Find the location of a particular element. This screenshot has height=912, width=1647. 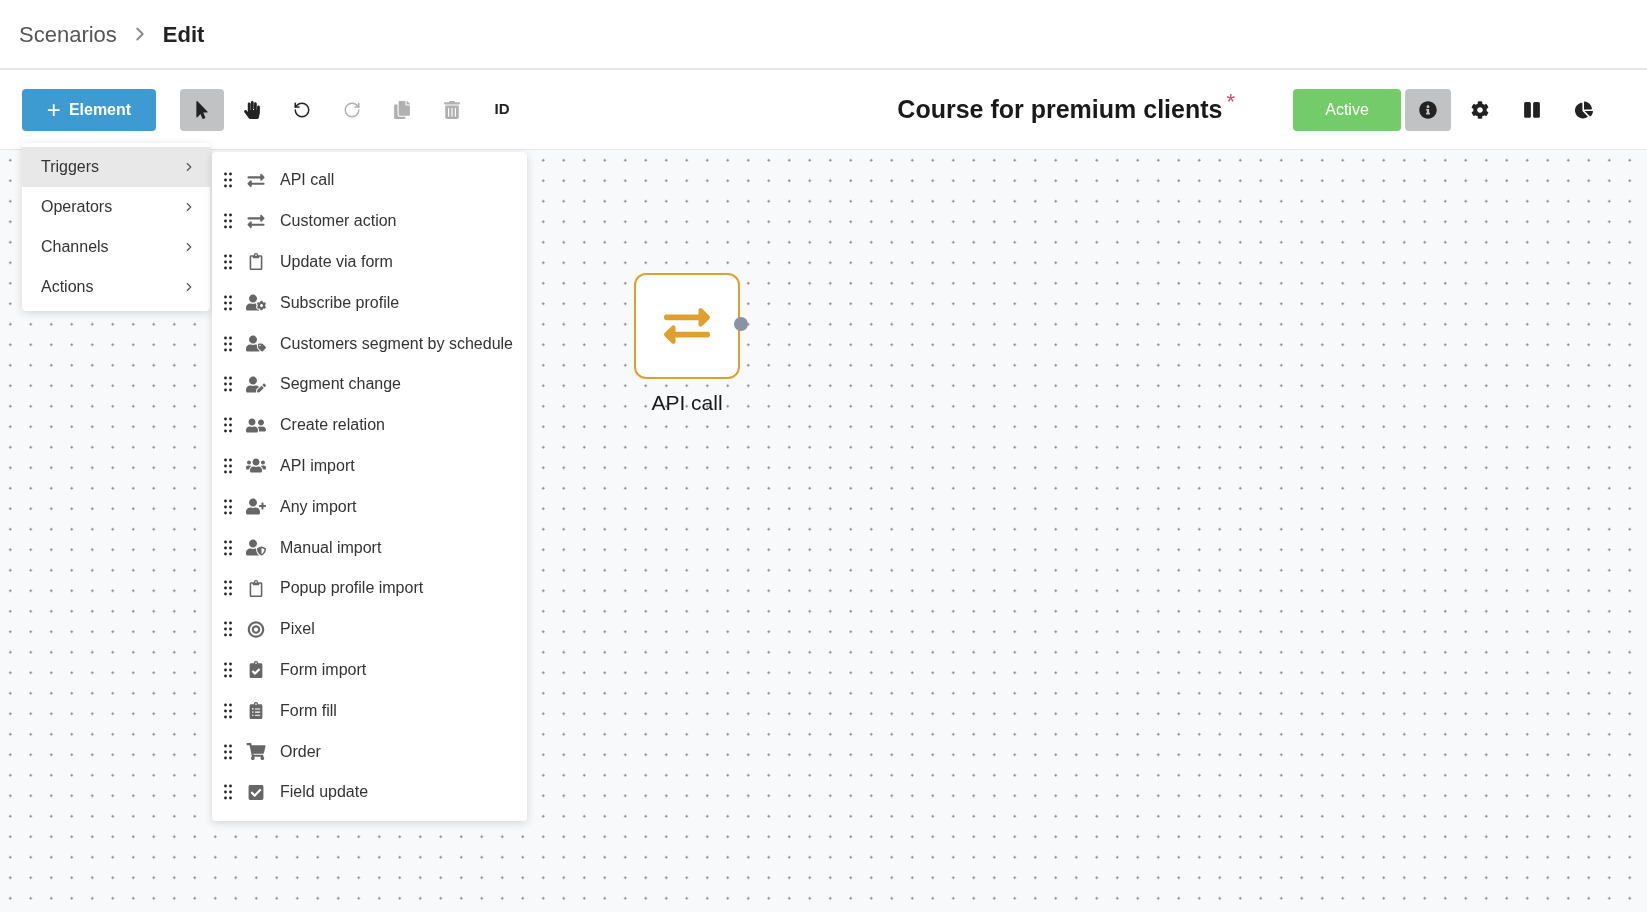

scenario-title: Course for premium clients is located at coordinates (1060, 109).